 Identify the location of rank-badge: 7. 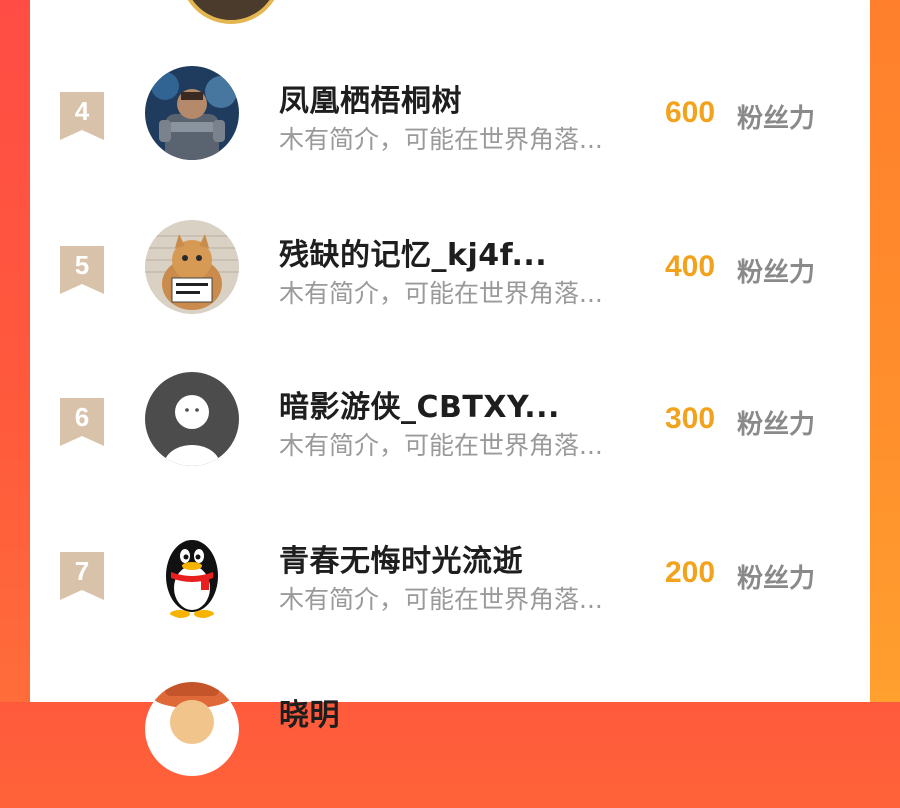
(82, 576).